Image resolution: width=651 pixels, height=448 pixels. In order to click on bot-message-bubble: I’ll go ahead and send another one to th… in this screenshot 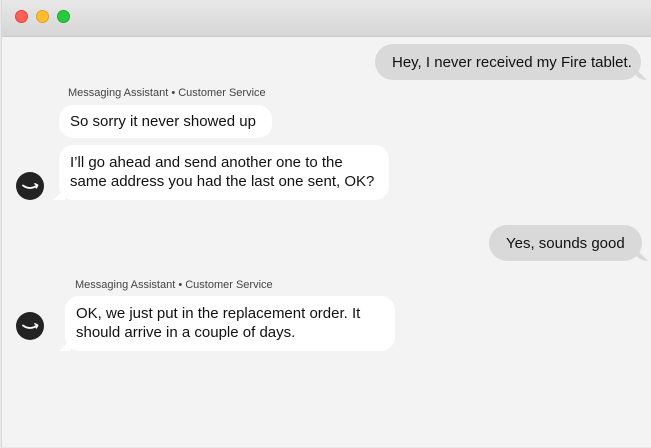, I will do `click(224, 172)`.